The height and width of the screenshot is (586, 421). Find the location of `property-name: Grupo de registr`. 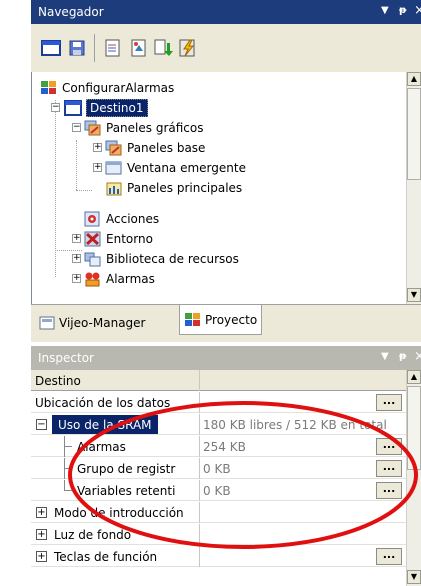

property-name: Grupo de registr is located at coordinates (115, 468).